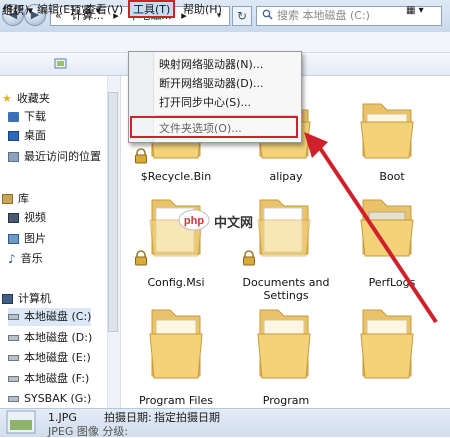 Image resolution: width=450 pixels, height=438 pixels. I want to click on nav-recent: 最近访问的位置, so click(54, 157).